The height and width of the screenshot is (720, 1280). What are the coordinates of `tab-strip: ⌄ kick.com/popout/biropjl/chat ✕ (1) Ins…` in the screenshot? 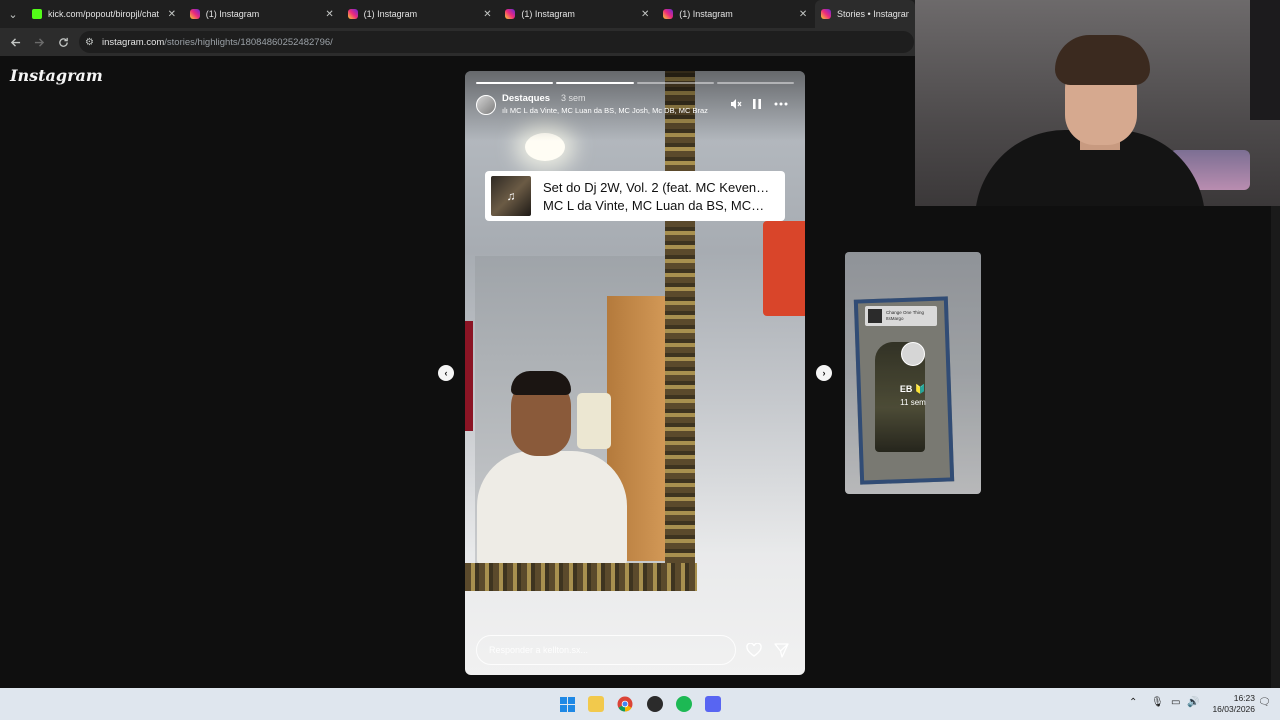 It's located at (458, 14).